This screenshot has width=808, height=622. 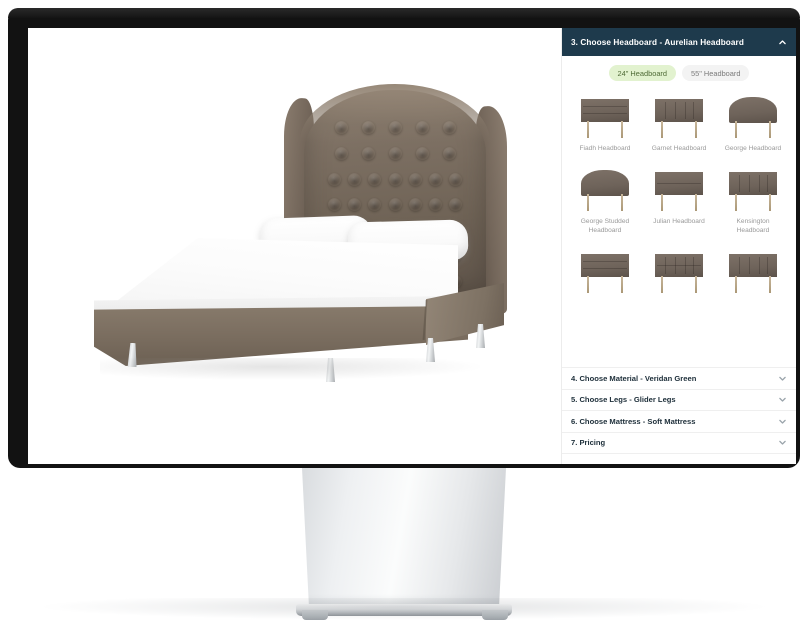 What do you see at coordinates (642, 73) in the screenshot?
I see `size-option-24: 24" Headboard` at bounding box center [642, 73].